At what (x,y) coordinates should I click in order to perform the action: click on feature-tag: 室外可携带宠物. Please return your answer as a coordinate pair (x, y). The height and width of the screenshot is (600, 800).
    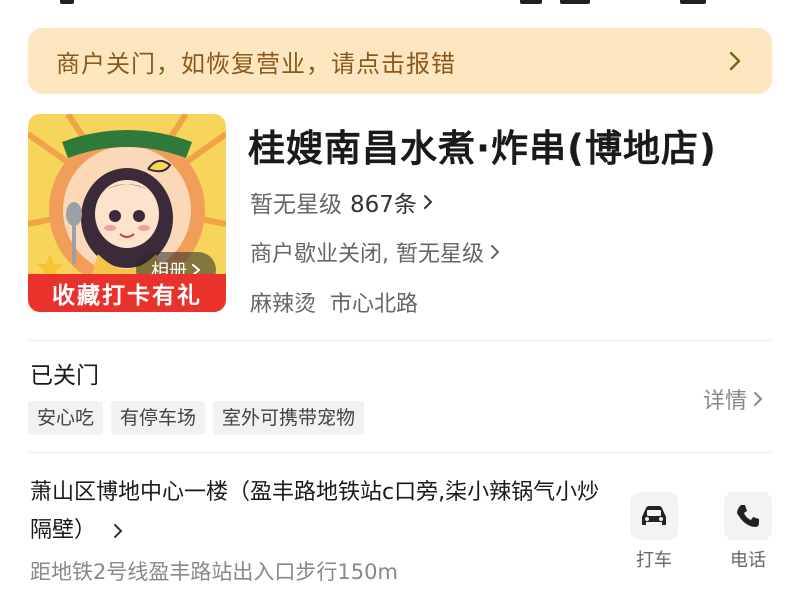
    Looking at the image, I should click on (289, 418).